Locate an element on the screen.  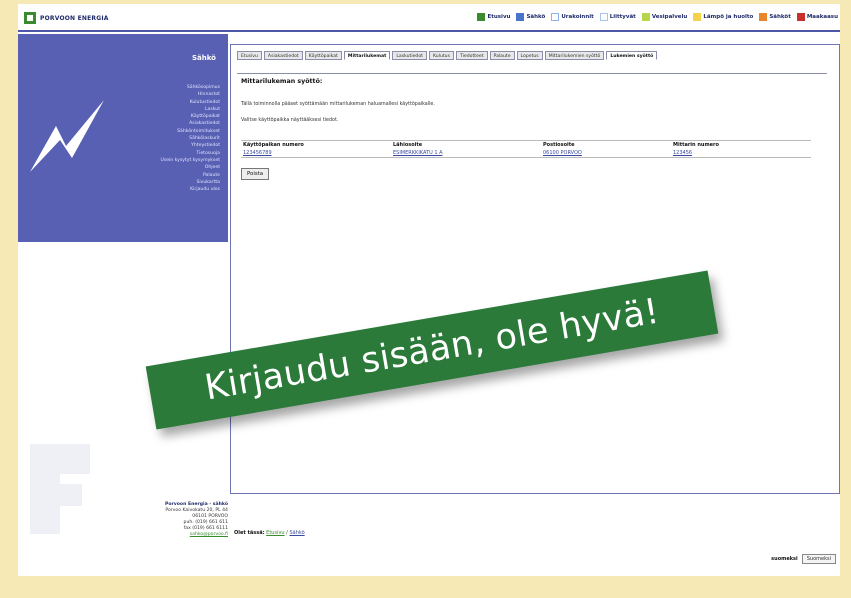
column-header: Käyttöpaikan numero is located at coordinates (273, 145).